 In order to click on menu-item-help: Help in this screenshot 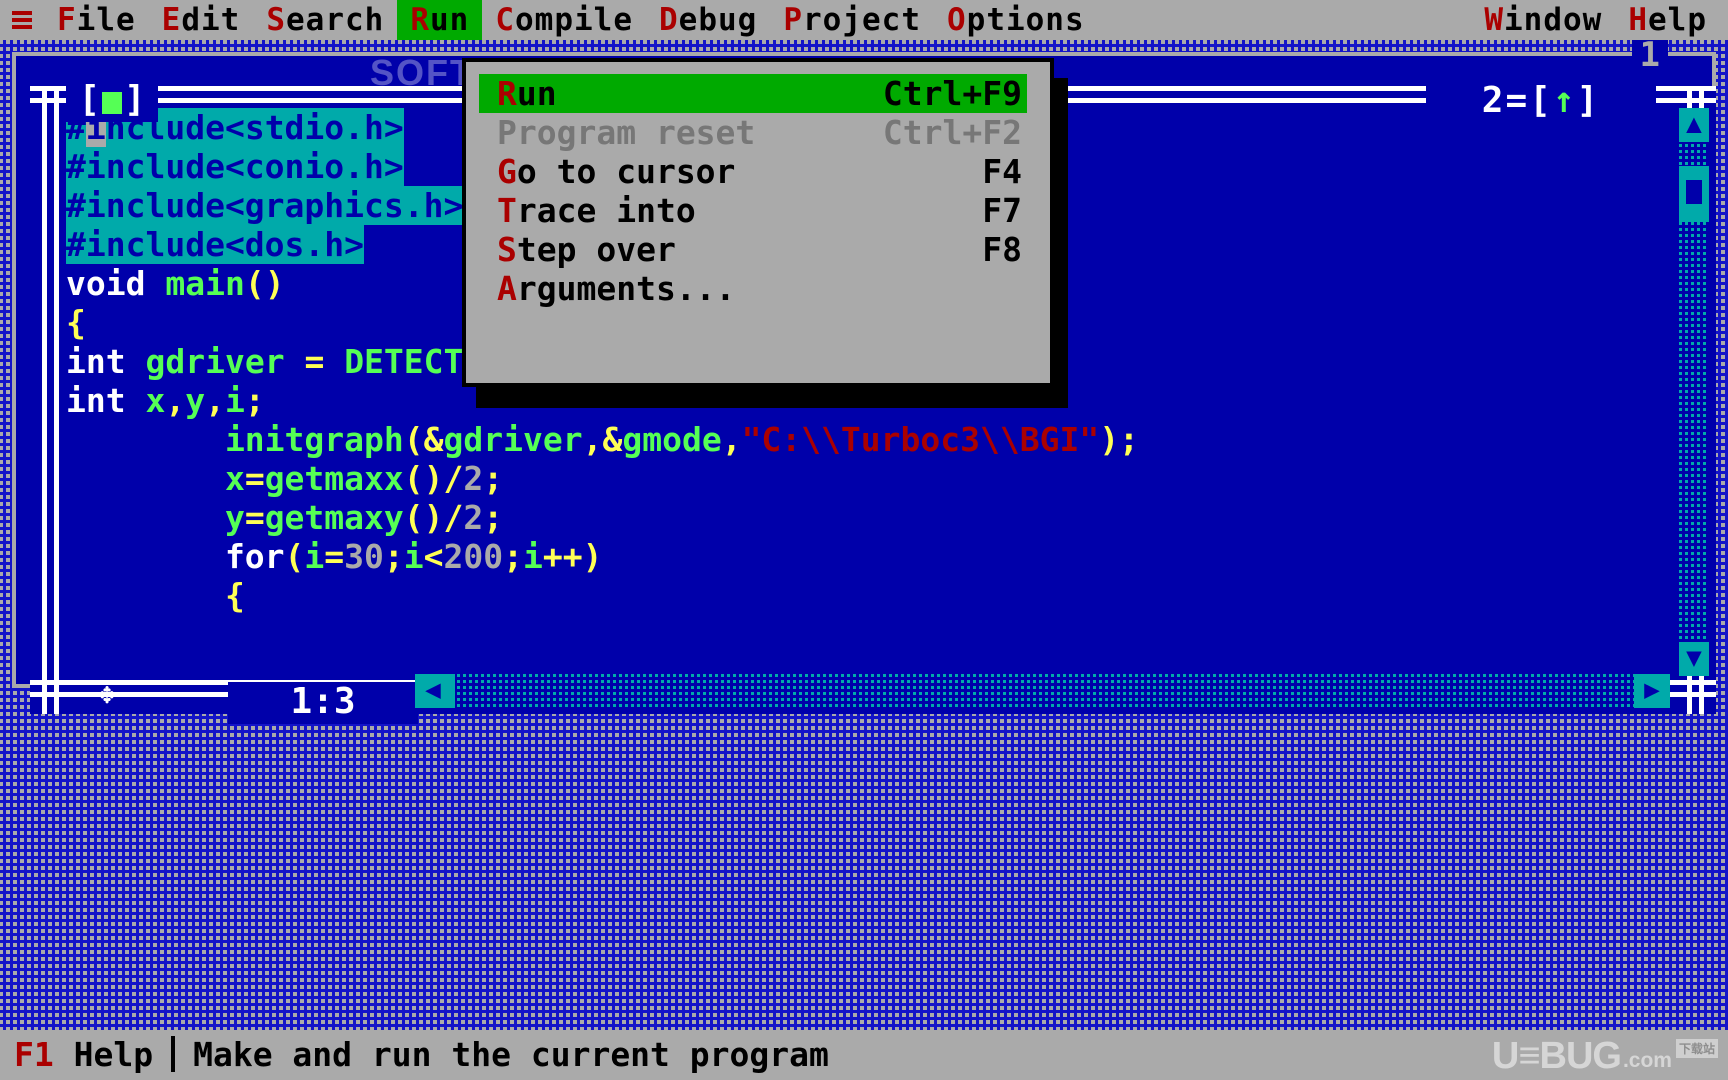, I will do `click(1667, 20)`.